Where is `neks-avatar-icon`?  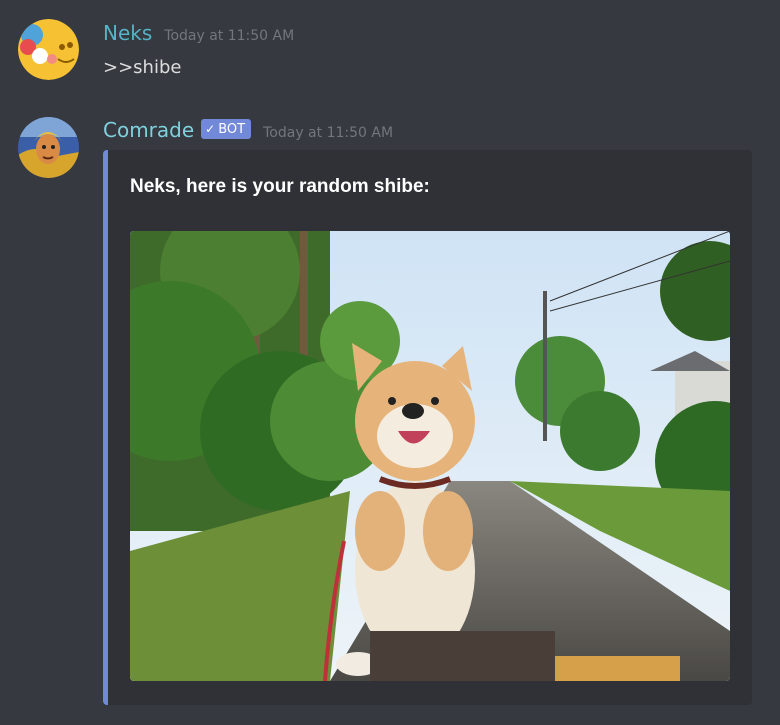
neks-avatar-icon is located at coordinates (48, 49).